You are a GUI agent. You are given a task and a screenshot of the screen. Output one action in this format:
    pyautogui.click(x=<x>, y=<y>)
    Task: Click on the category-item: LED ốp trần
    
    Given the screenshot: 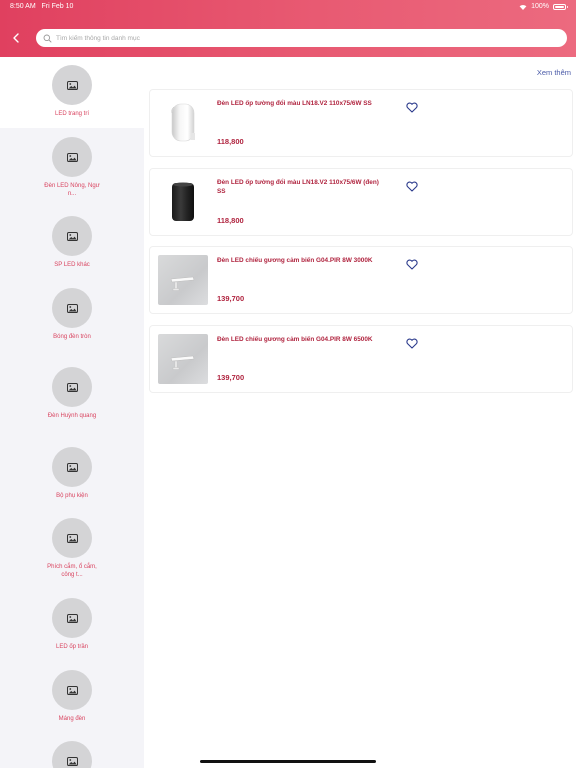 What is the action you would take?
    pyautogui.click(x=72, y=621)
    